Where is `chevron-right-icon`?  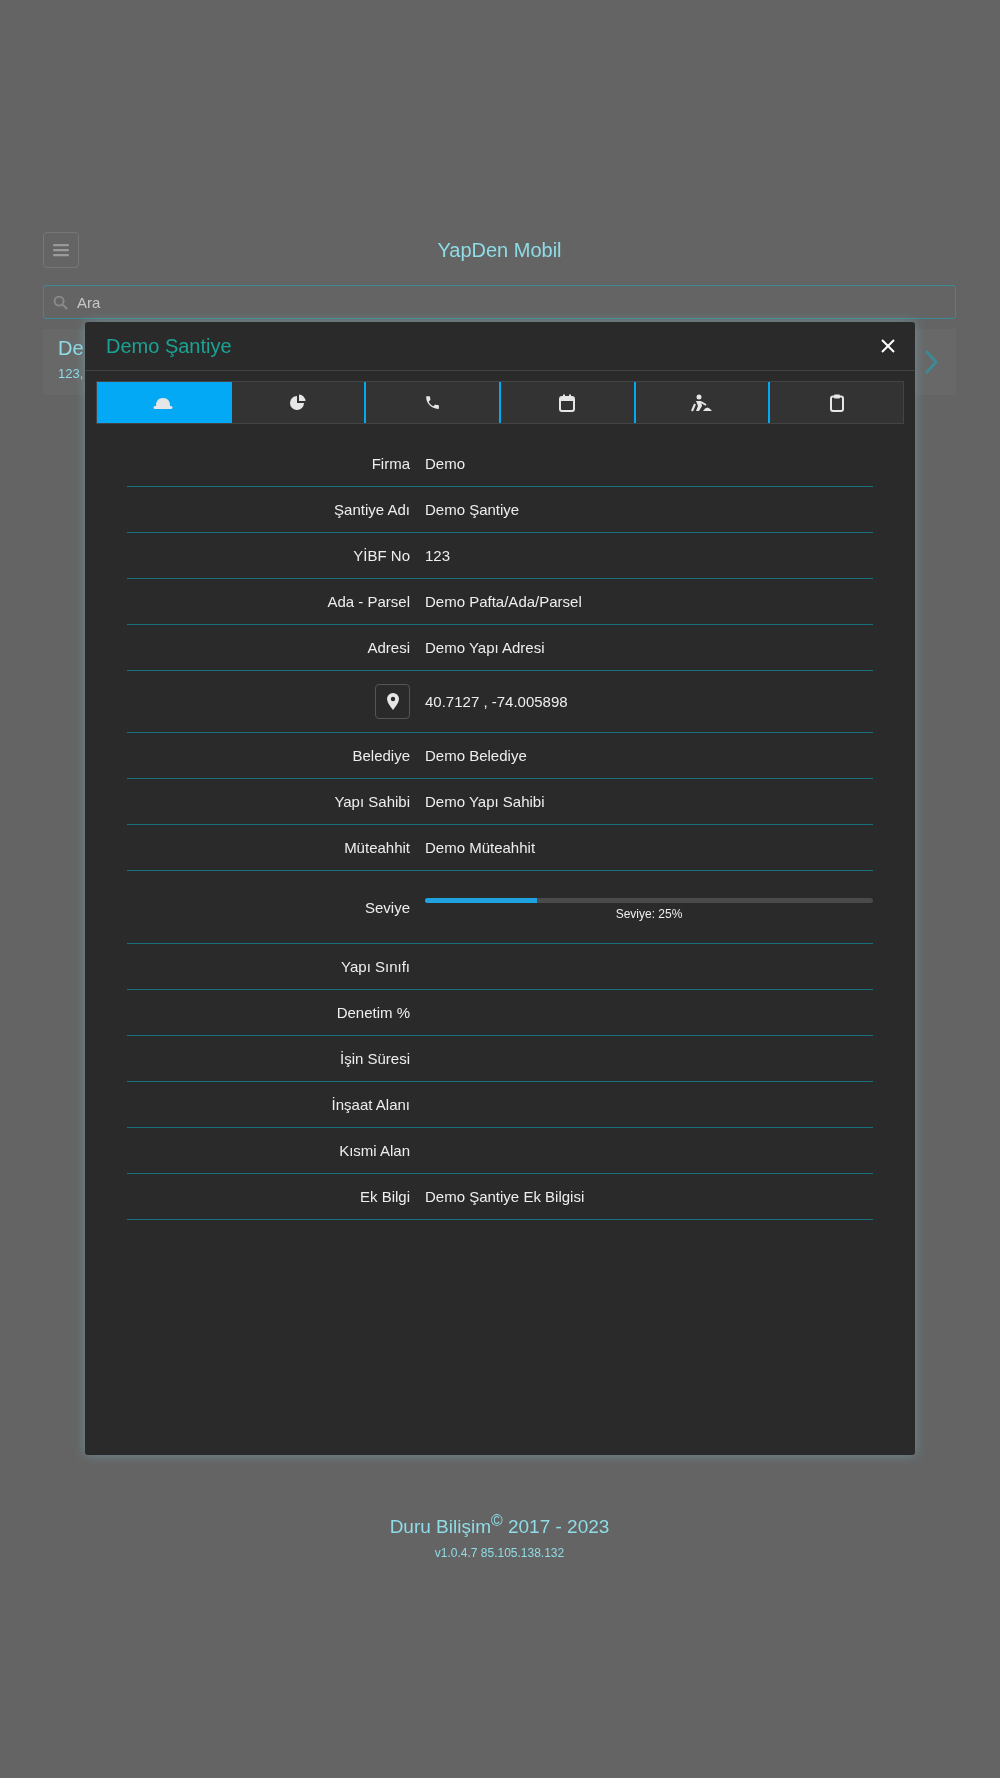
chevron-right-icon is located at coordinates (931, 362).